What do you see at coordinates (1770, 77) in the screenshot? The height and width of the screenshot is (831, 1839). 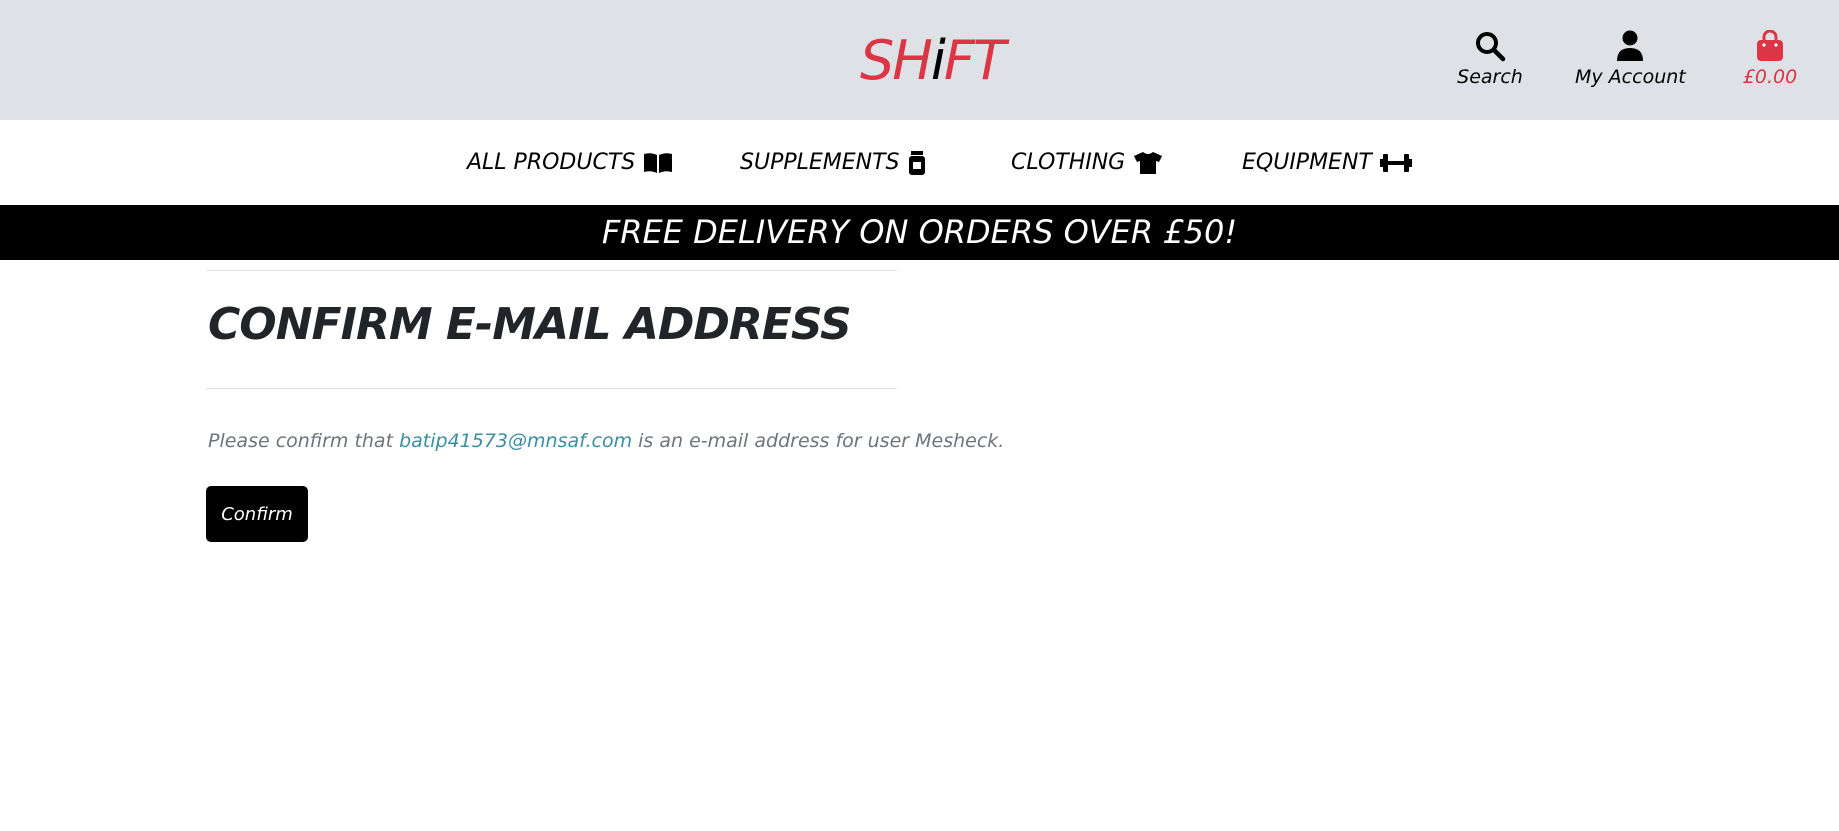 I see `bag-total: £0.00` at bounding box center [1770, 77].